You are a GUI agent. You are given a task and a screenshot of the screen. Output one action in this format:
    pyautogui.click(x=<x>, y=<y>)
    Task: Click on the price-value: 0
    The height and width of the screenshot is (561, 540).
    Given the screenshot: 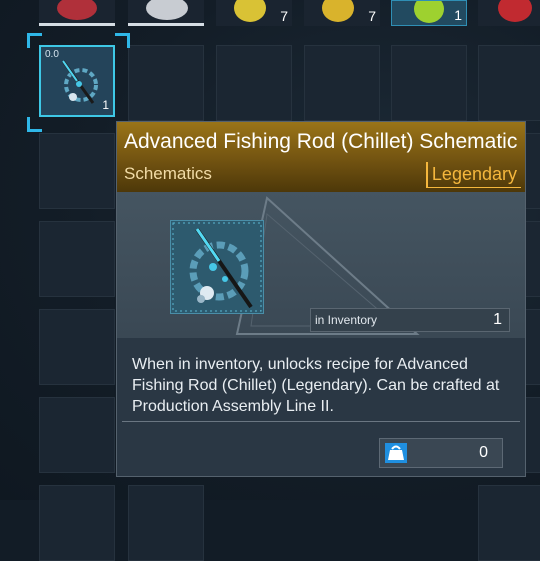 What is the action you would take?
    pyautogui.click(x=483, y=452)
    